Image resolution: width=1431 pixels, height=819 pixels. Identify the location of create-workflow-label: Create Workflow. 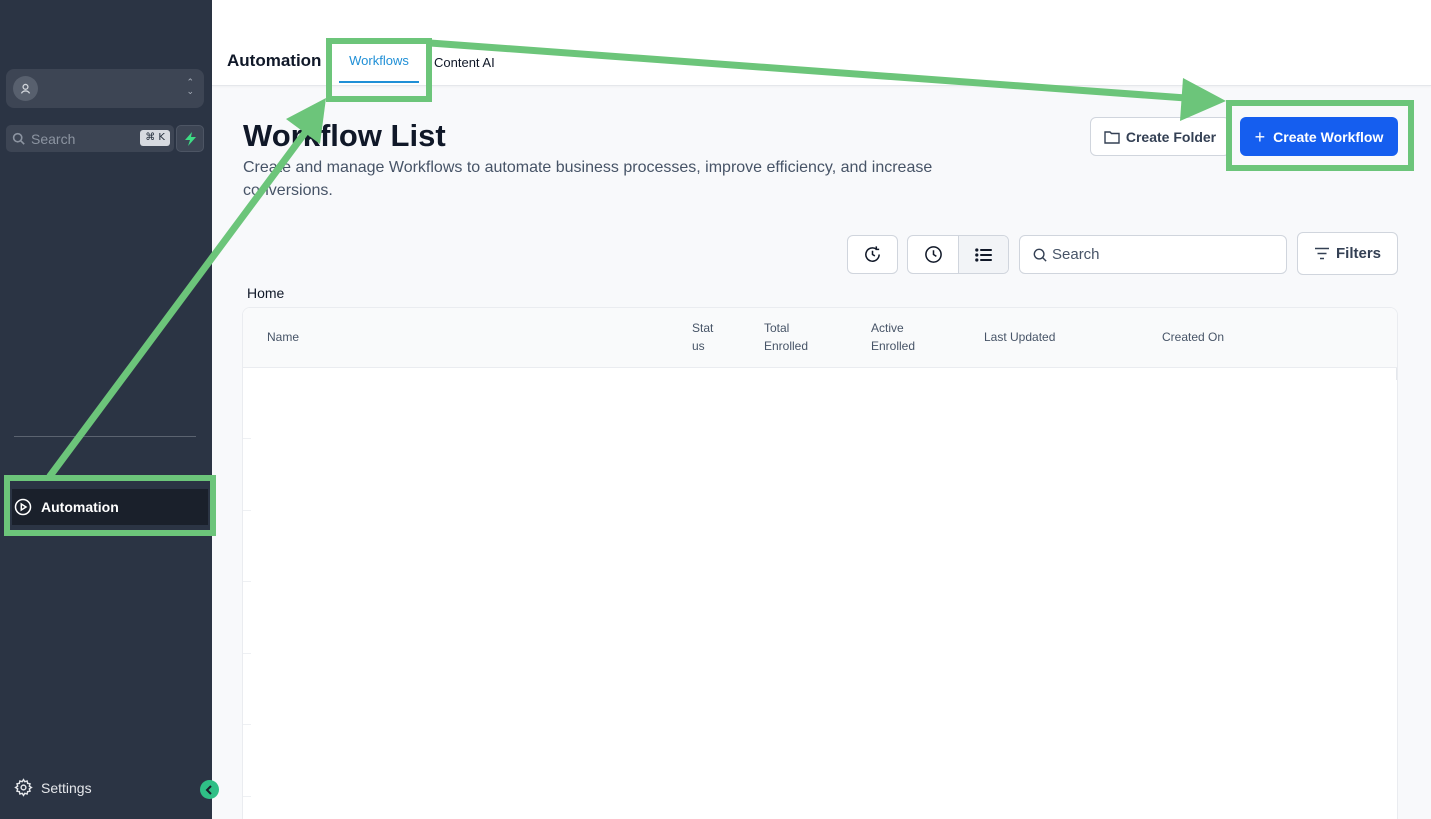
(1328, 136).